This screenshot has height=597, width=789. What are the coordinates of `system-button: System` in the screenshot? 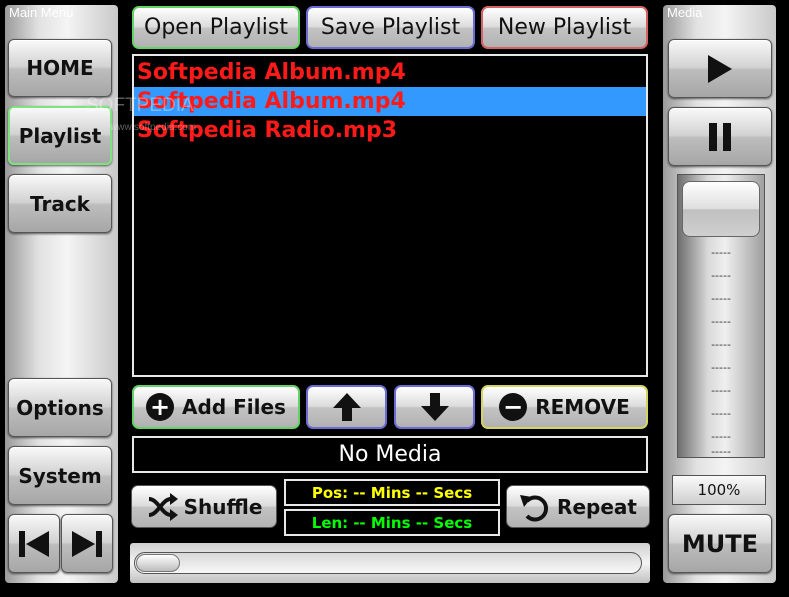 It's located at (60, 475).